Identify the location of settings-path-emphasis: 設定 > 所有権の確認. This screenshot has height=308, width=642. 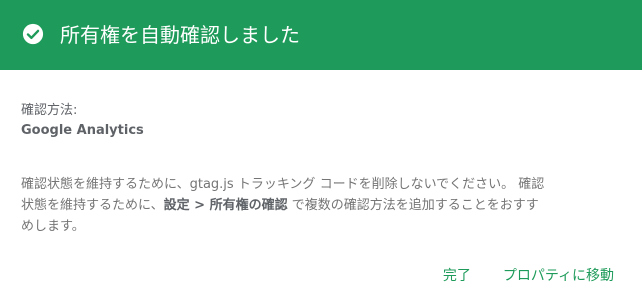
(225, 205).